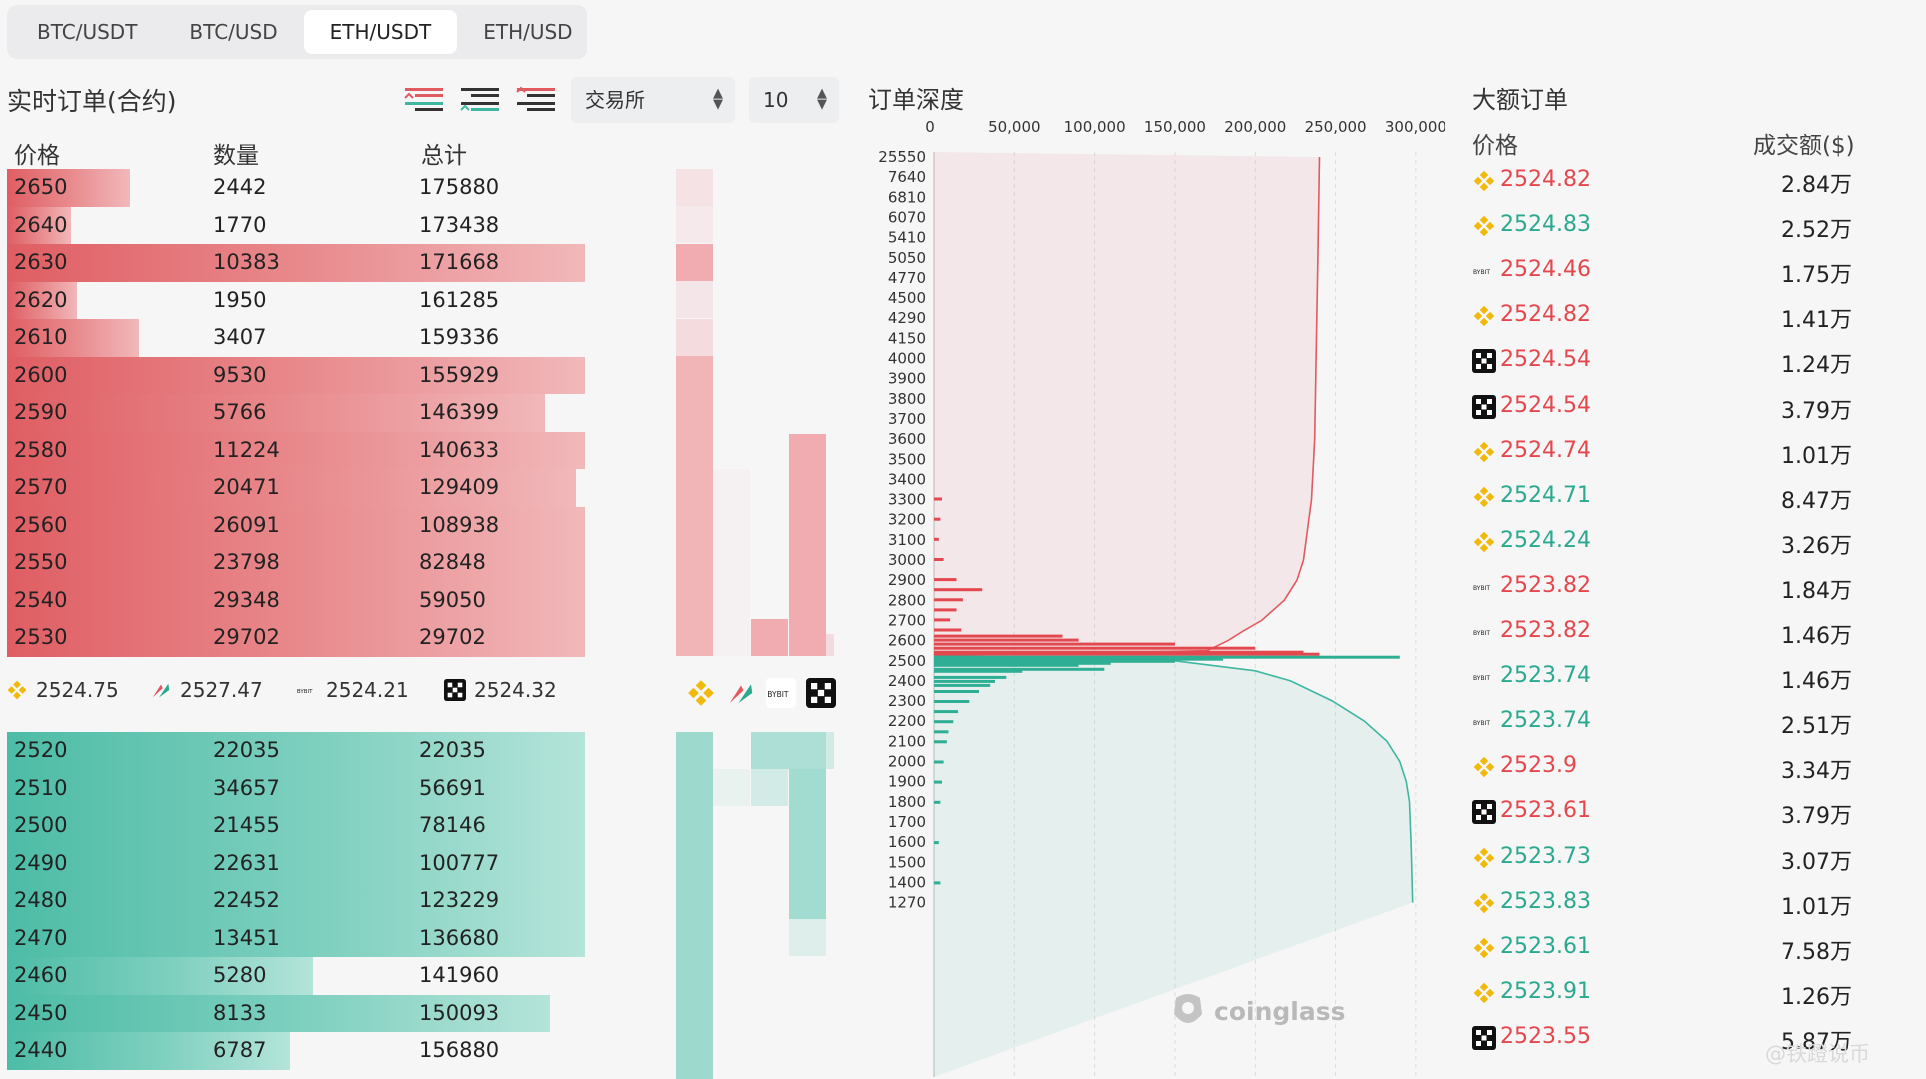  I want to click on big-order-value: 2.84万, so click(1816, 185).